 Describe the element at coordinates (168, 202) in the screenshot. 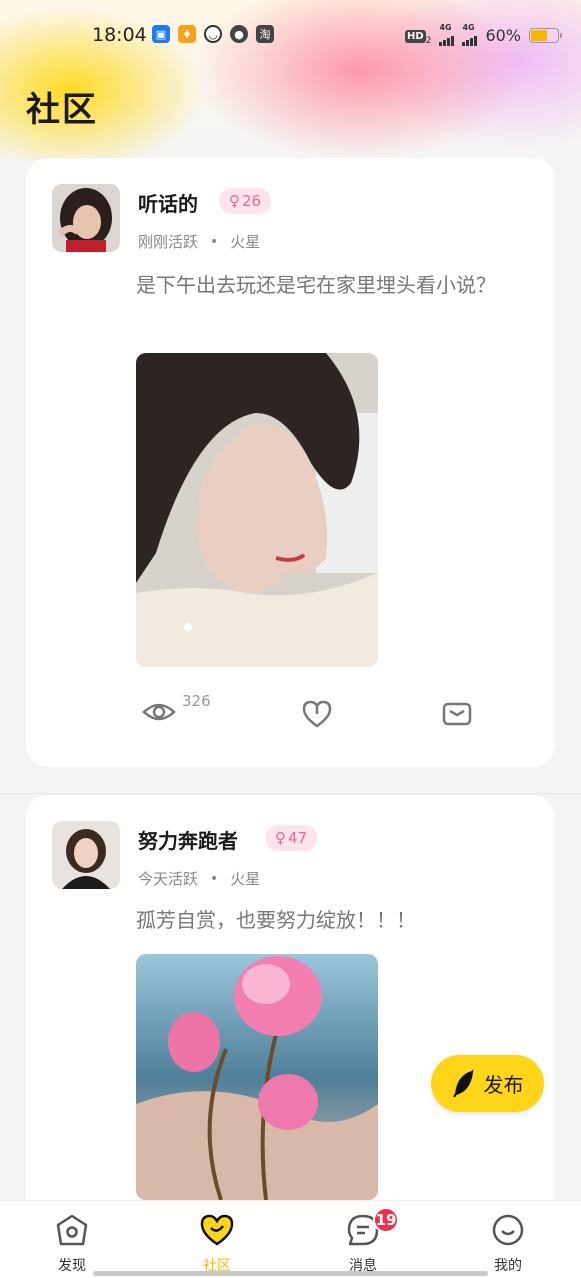

I see `username: 听话的` at that location.